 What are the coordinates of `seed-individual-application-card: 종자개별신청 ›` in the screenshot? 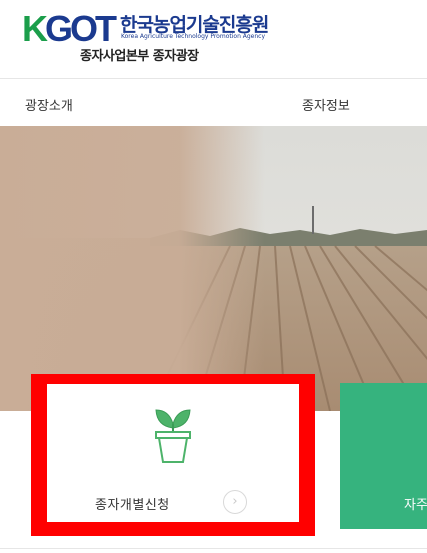 It's located at (173, 453).